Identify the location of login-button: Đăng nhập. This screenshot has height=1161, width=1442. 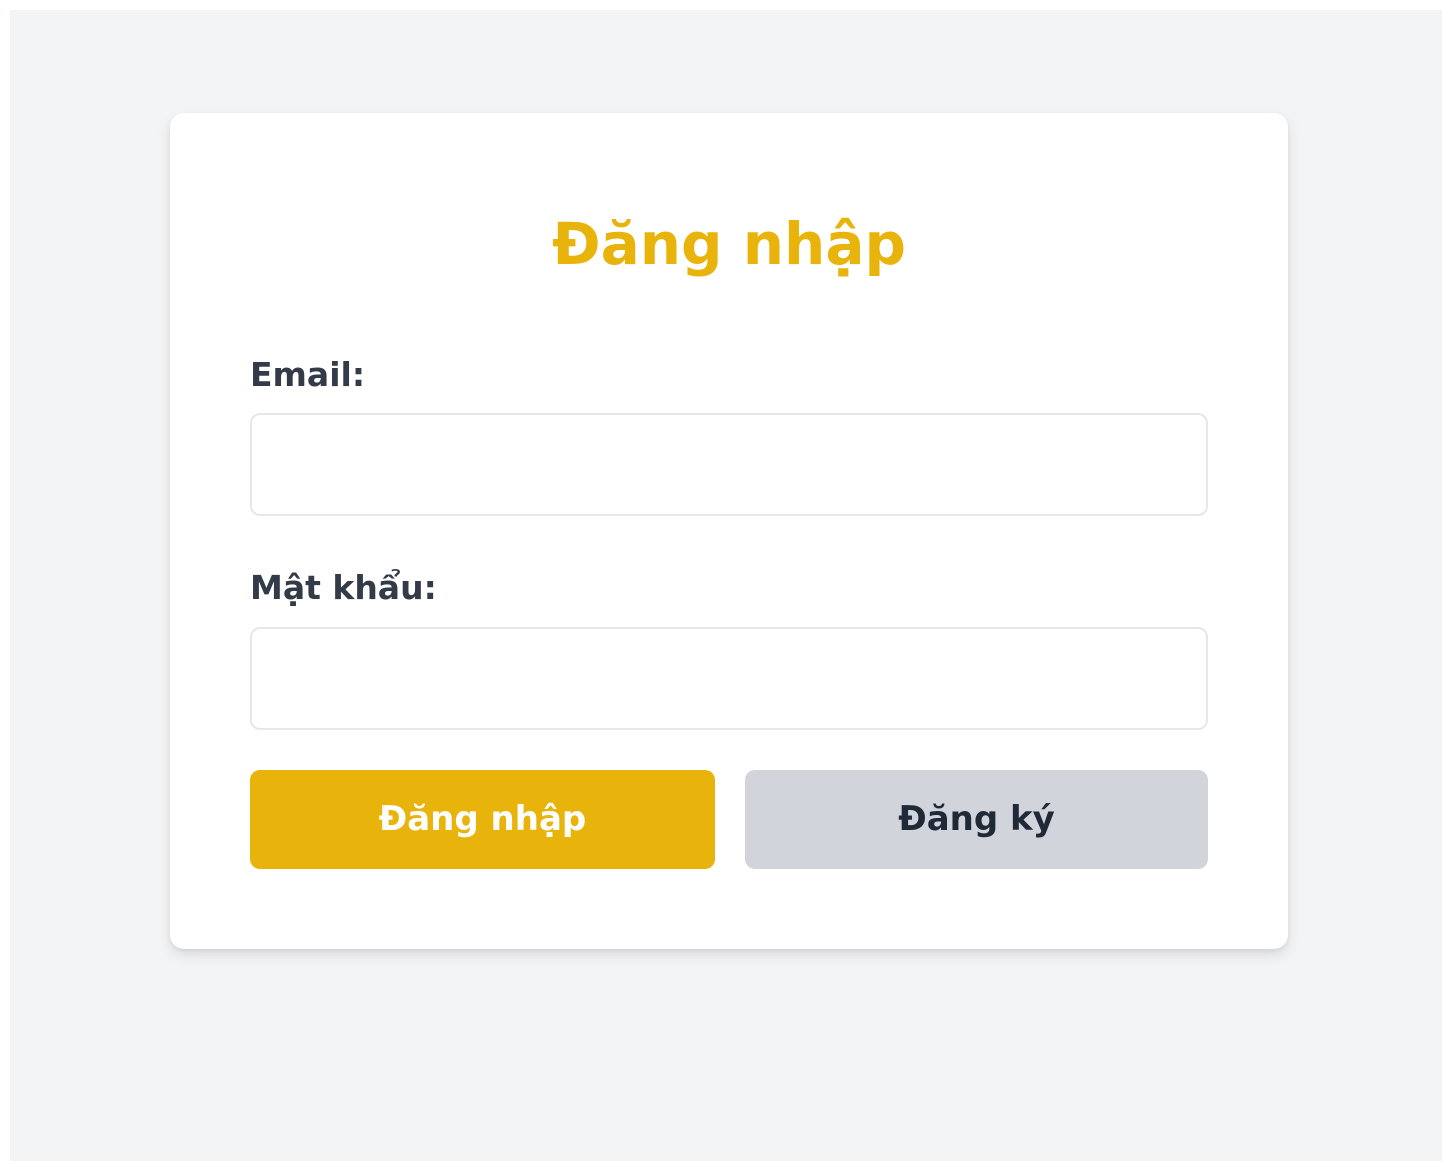
(482, 819).